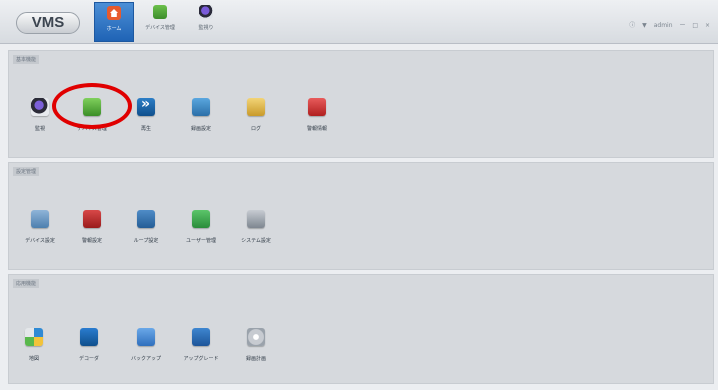 The image size is (718, 390). I want to click on section-settings-title: 設定管理, so click(26, 171).